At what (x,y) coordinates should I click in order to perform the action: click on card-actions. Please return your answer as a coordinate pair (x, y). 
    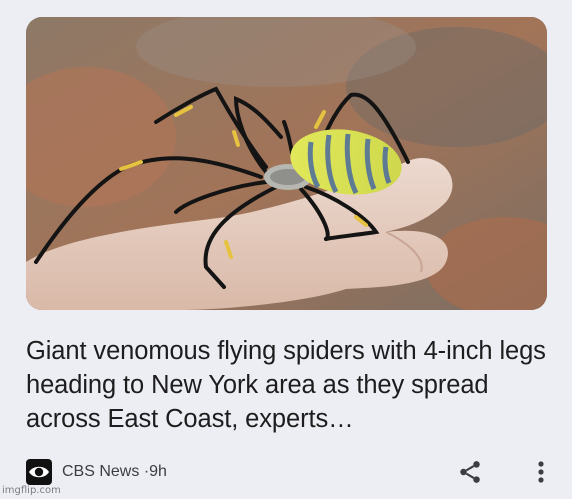
    Looking at the image, I should click on (504, 472).